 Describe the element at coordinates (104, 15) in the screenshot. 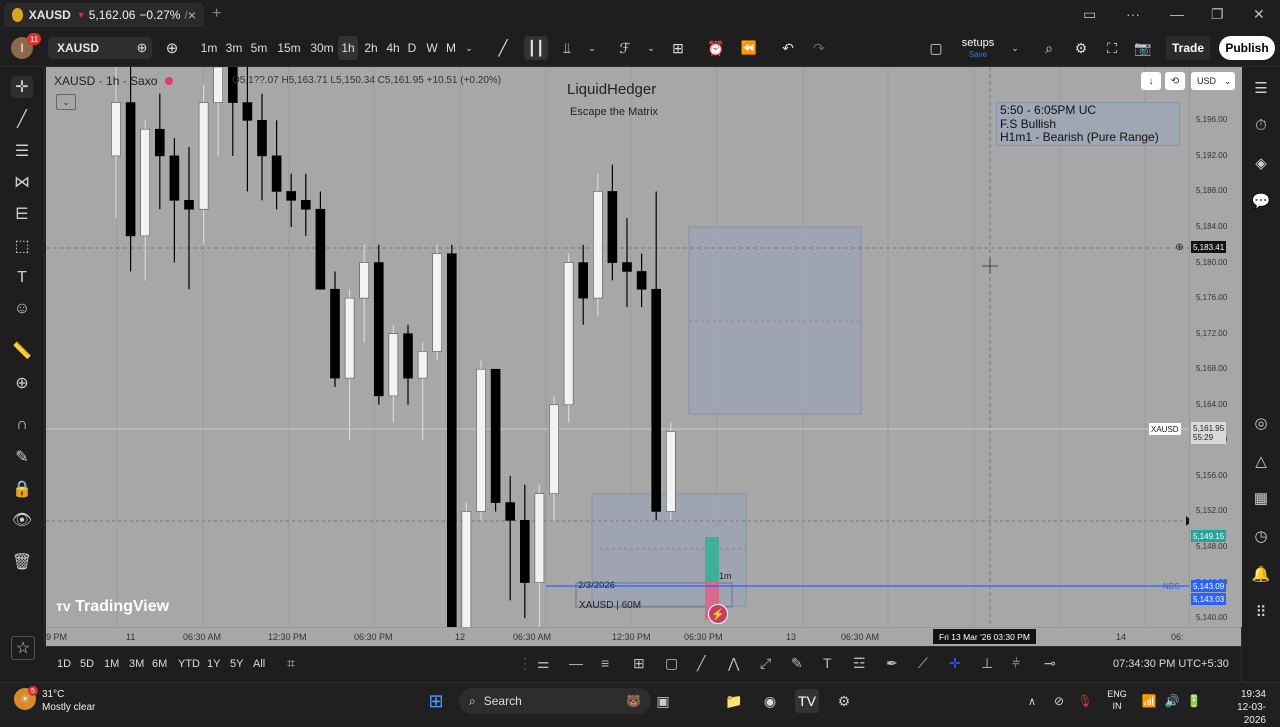

I see `browser-tab: XAUSD ▼ 5,162.06 −0.27% / ×` at that location.